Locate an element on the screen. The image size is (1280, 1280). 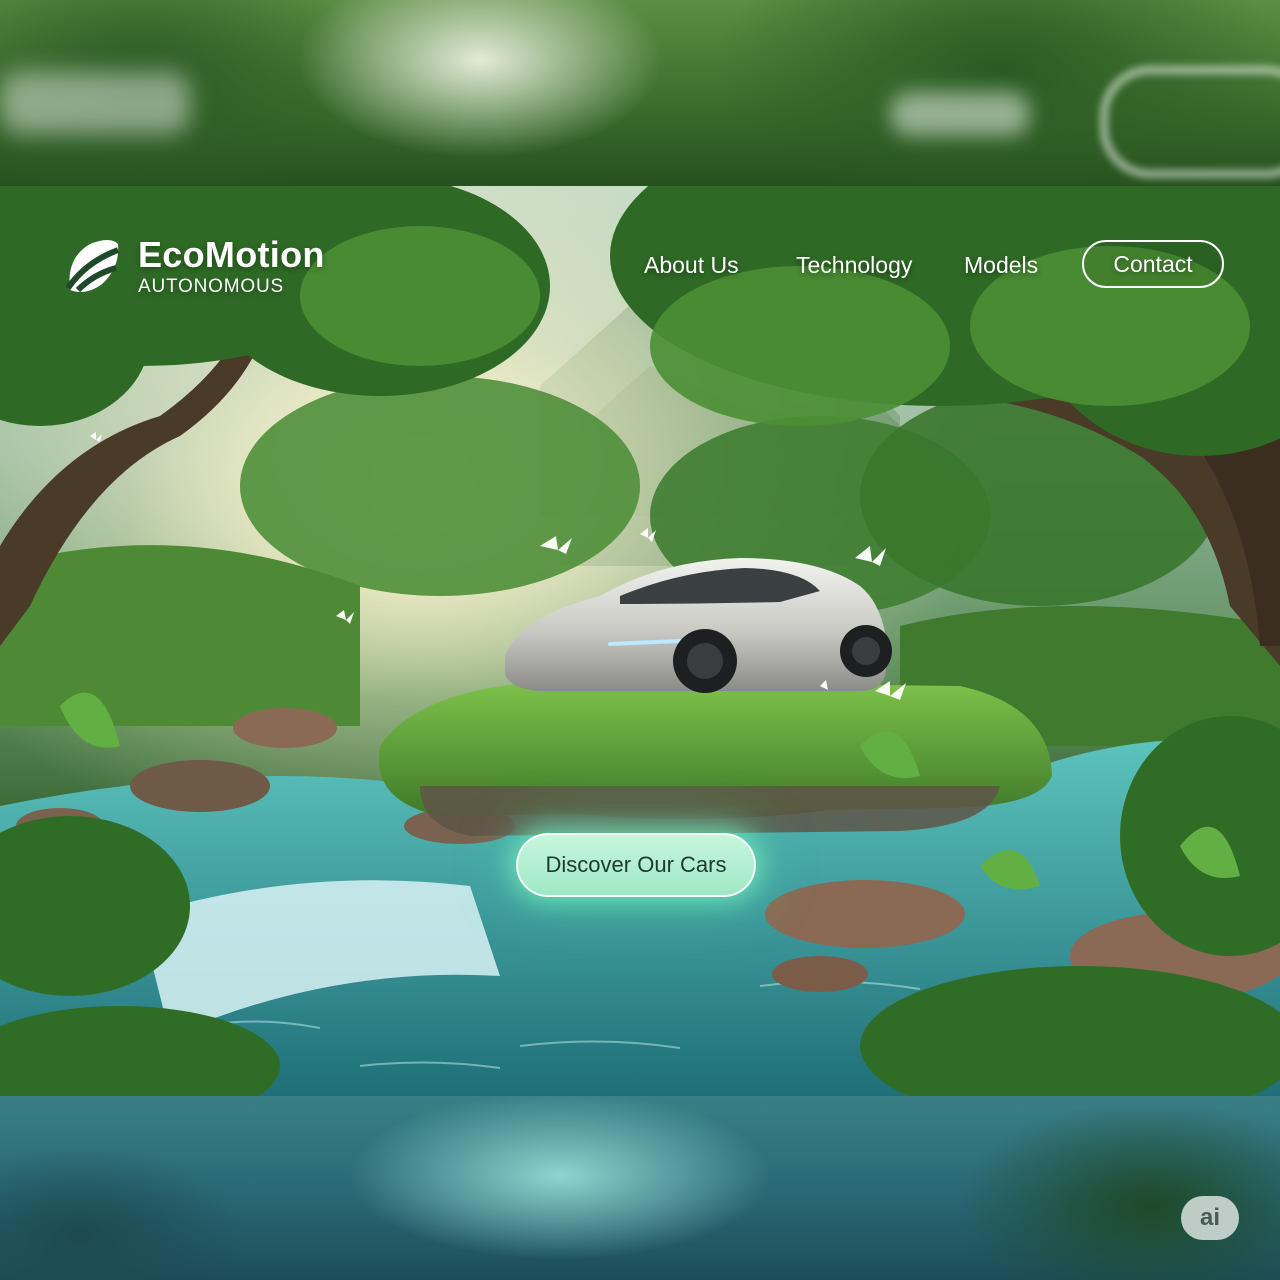
blurred-contact-ghost is located at coordinates (1190, 122).